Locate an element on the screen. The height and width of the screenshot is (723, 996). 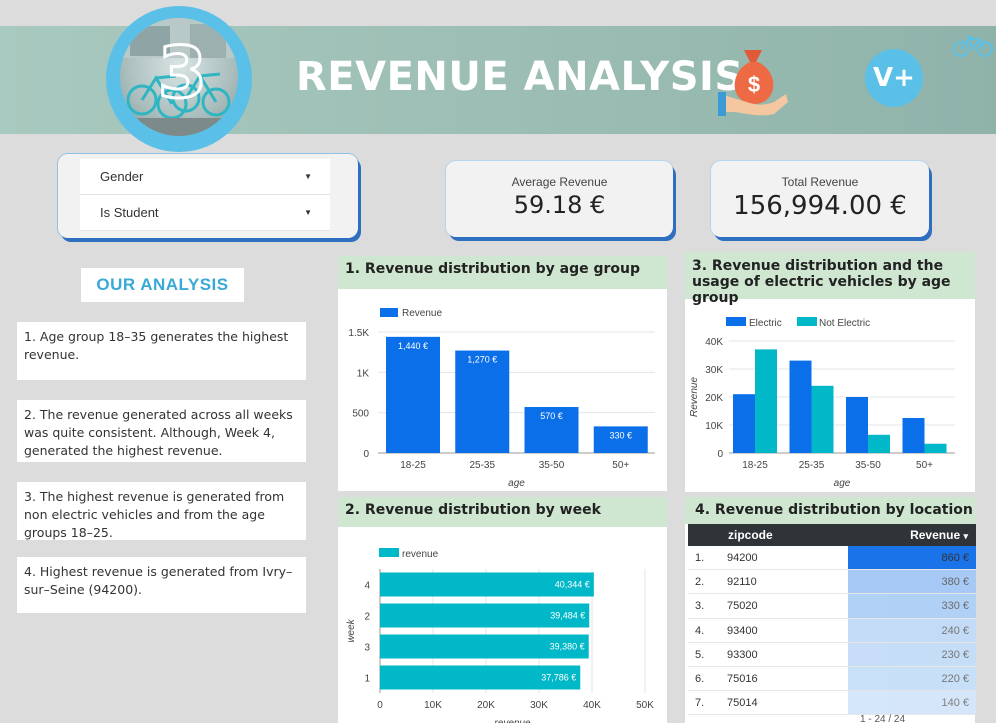
data-label: 1,440 € is located at coordinates (413, 346).